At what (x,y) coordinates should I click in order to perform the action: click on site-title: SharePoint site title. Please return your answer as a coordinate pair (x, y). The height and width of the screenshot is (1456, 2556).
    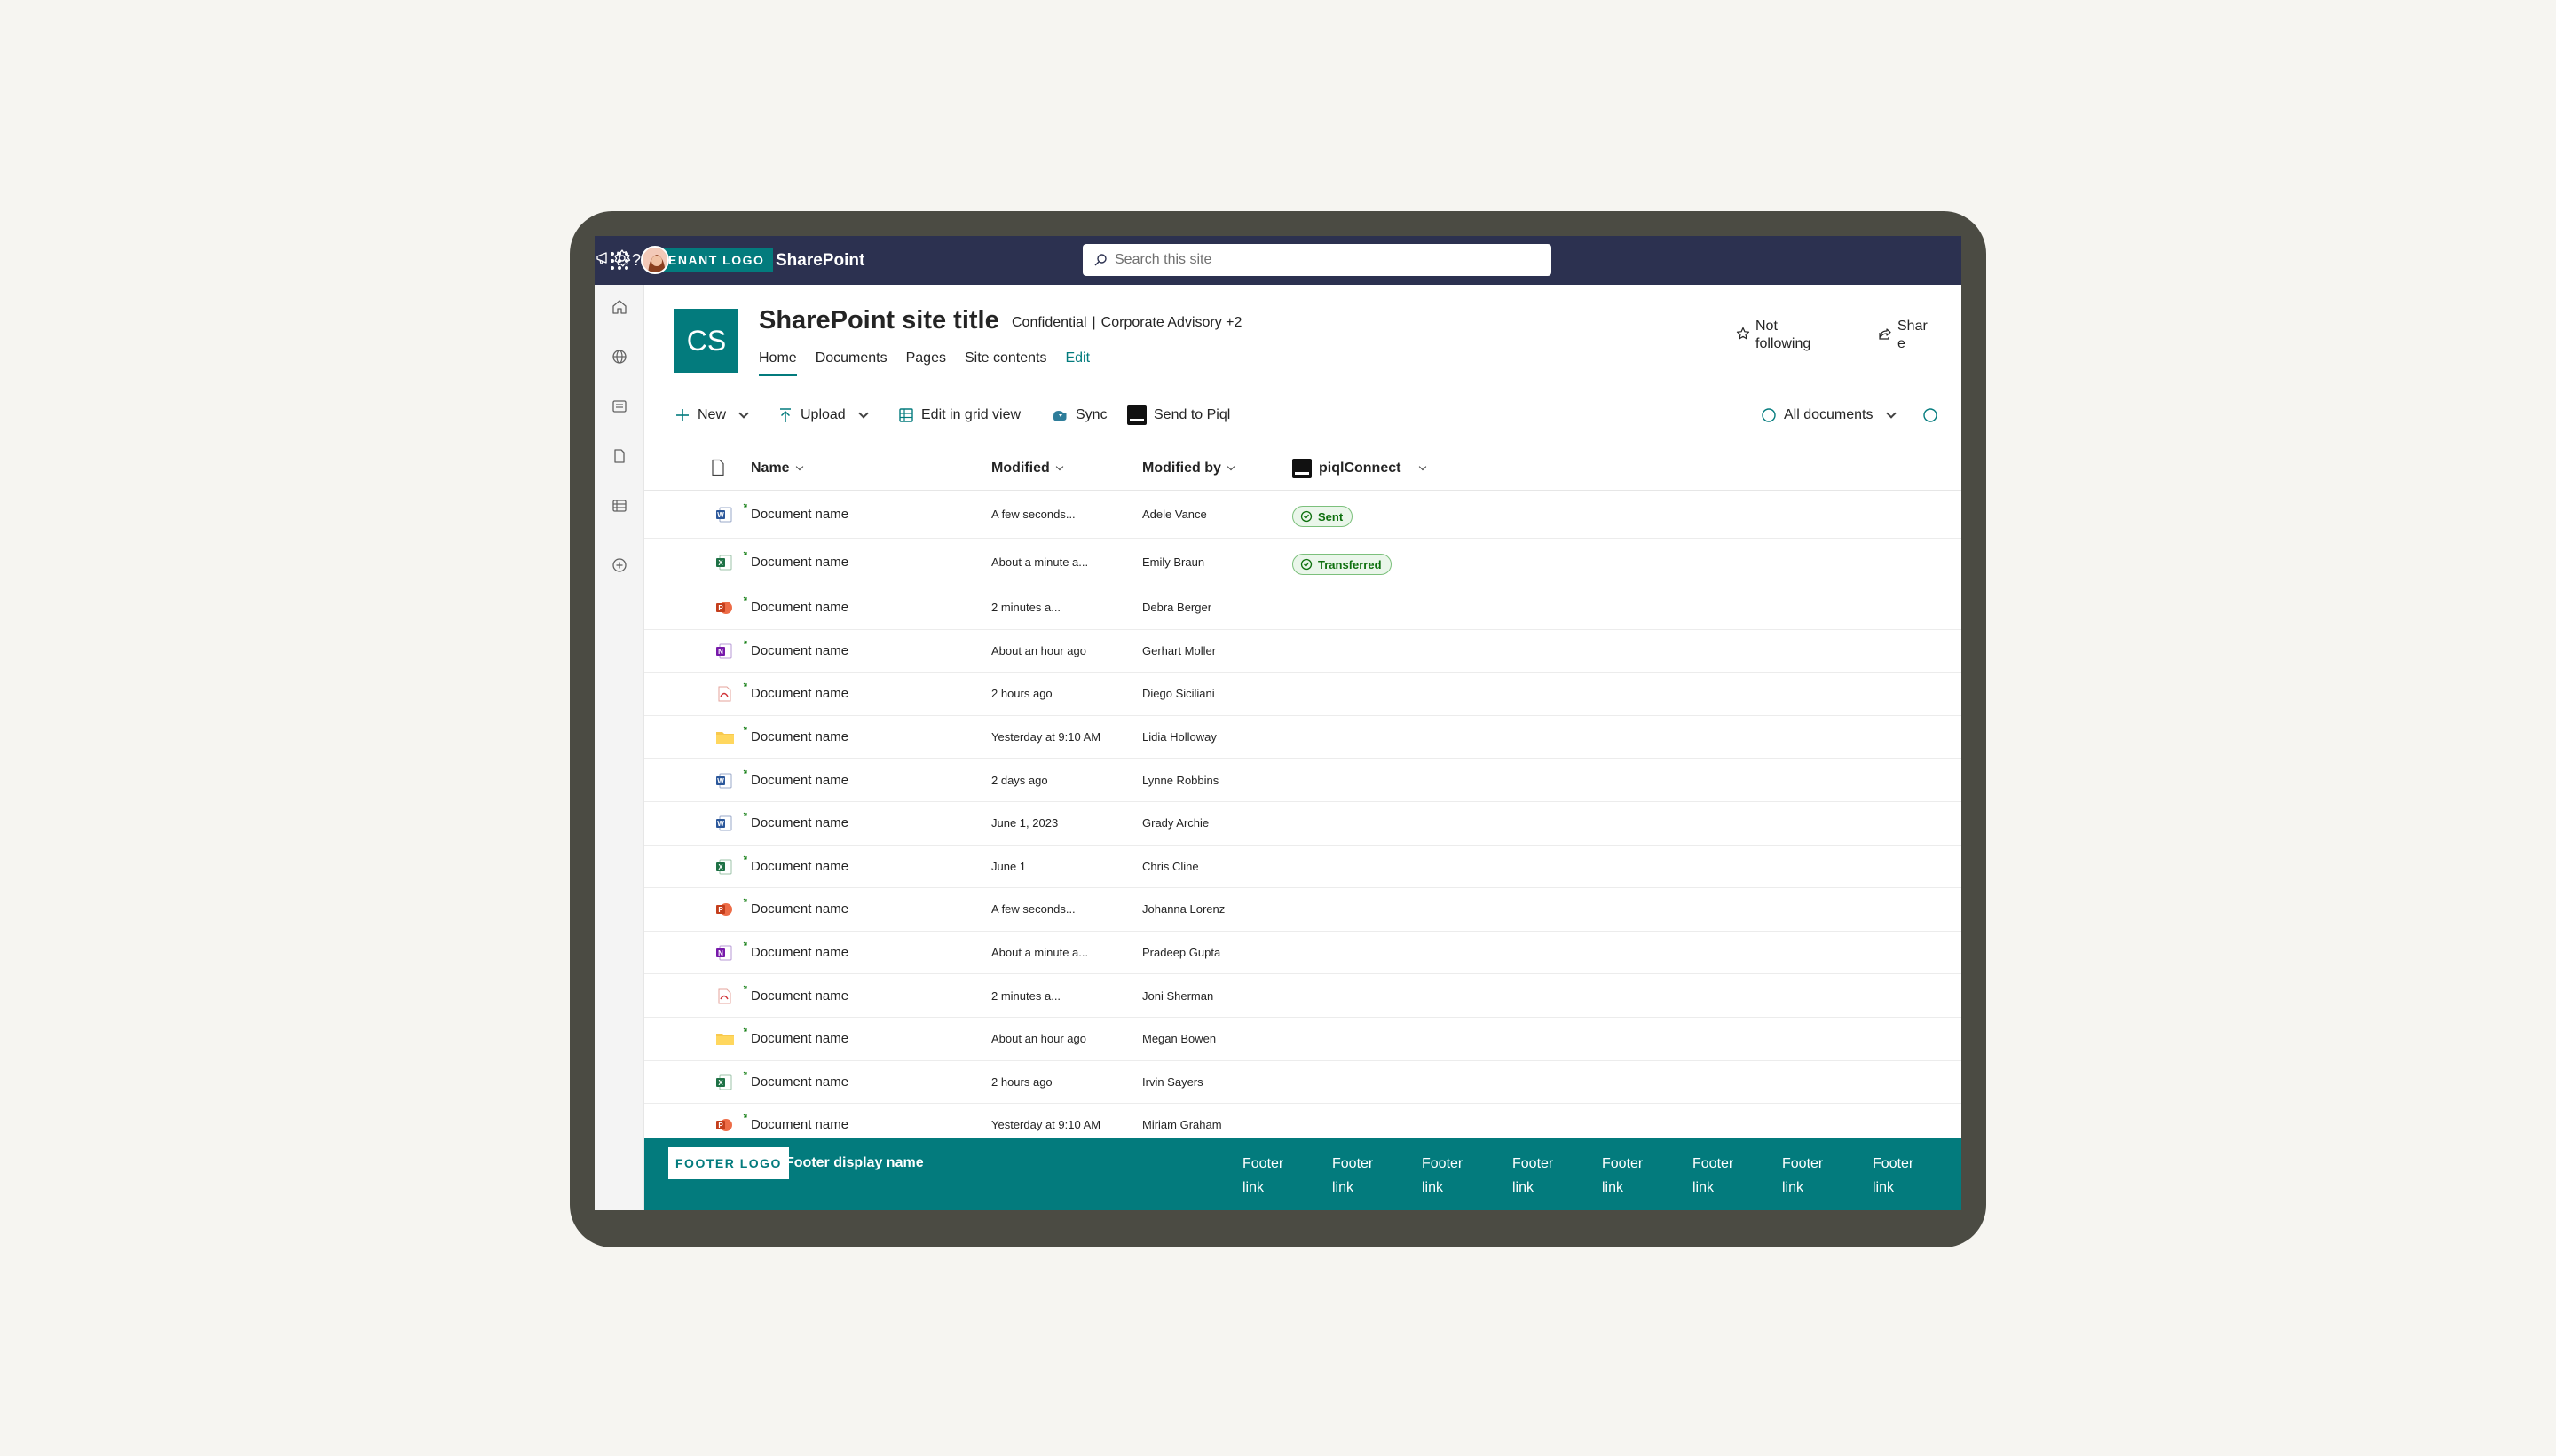
    Looking at the image, I should click on (879, 320).